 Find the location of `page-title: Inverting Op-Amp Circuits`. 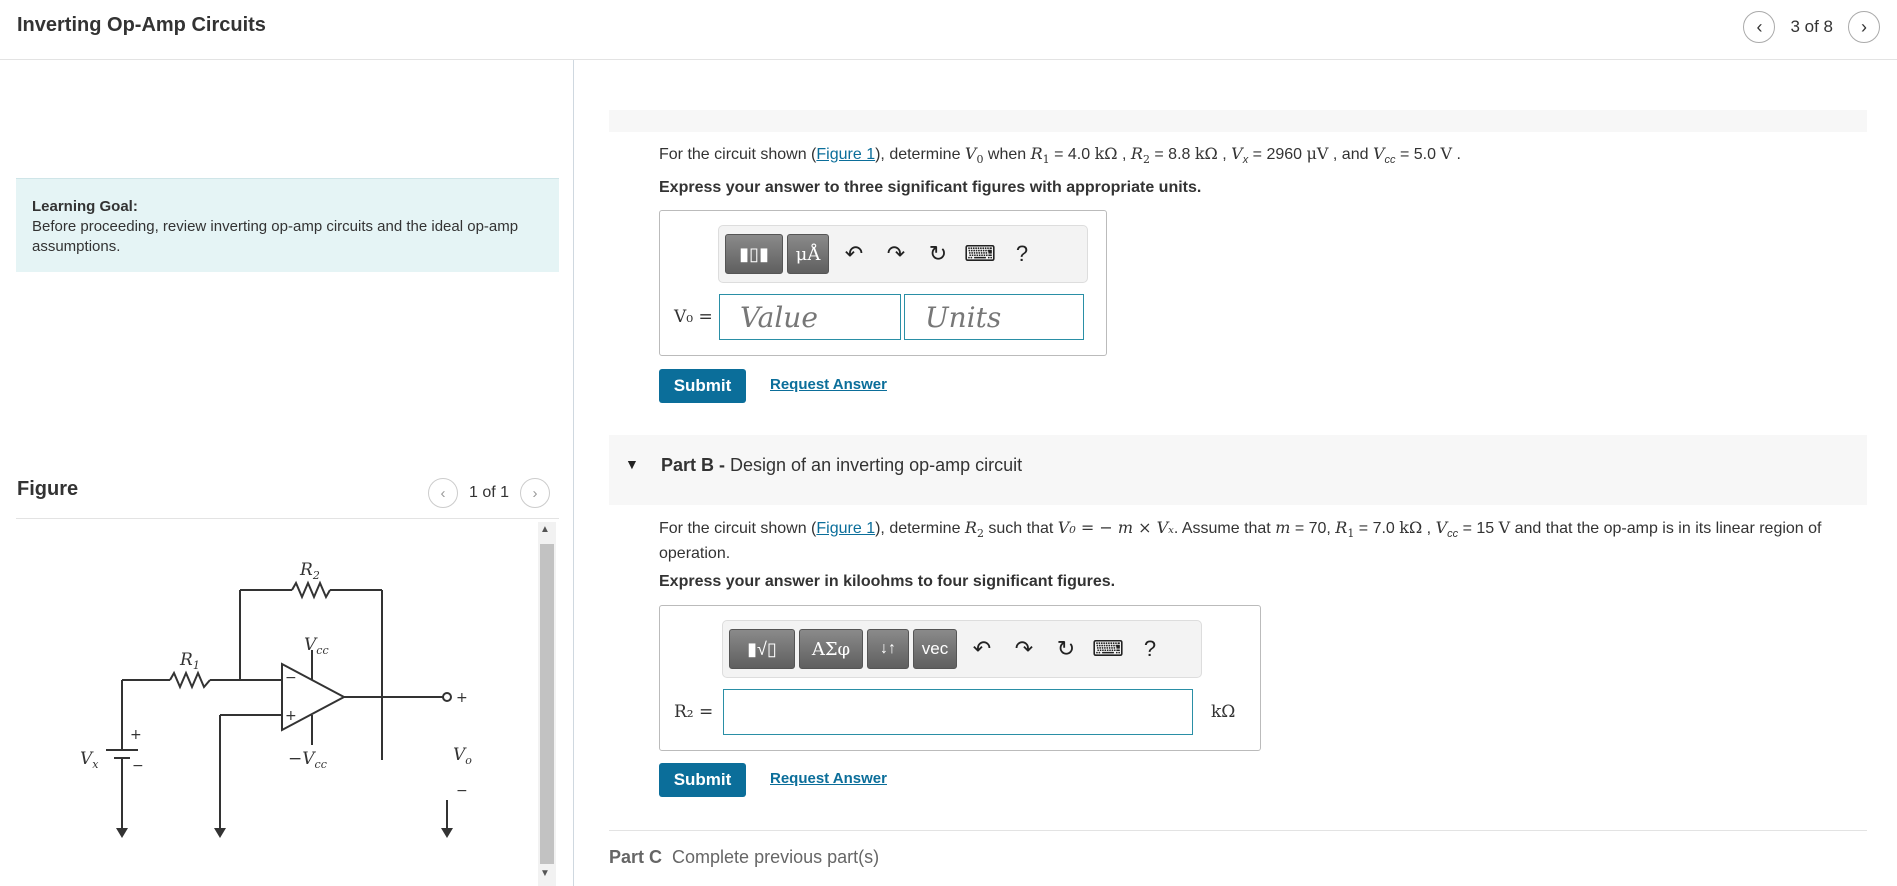

page-title: Inverting Op-Amp Circuits is located at coordinates (141, 25).